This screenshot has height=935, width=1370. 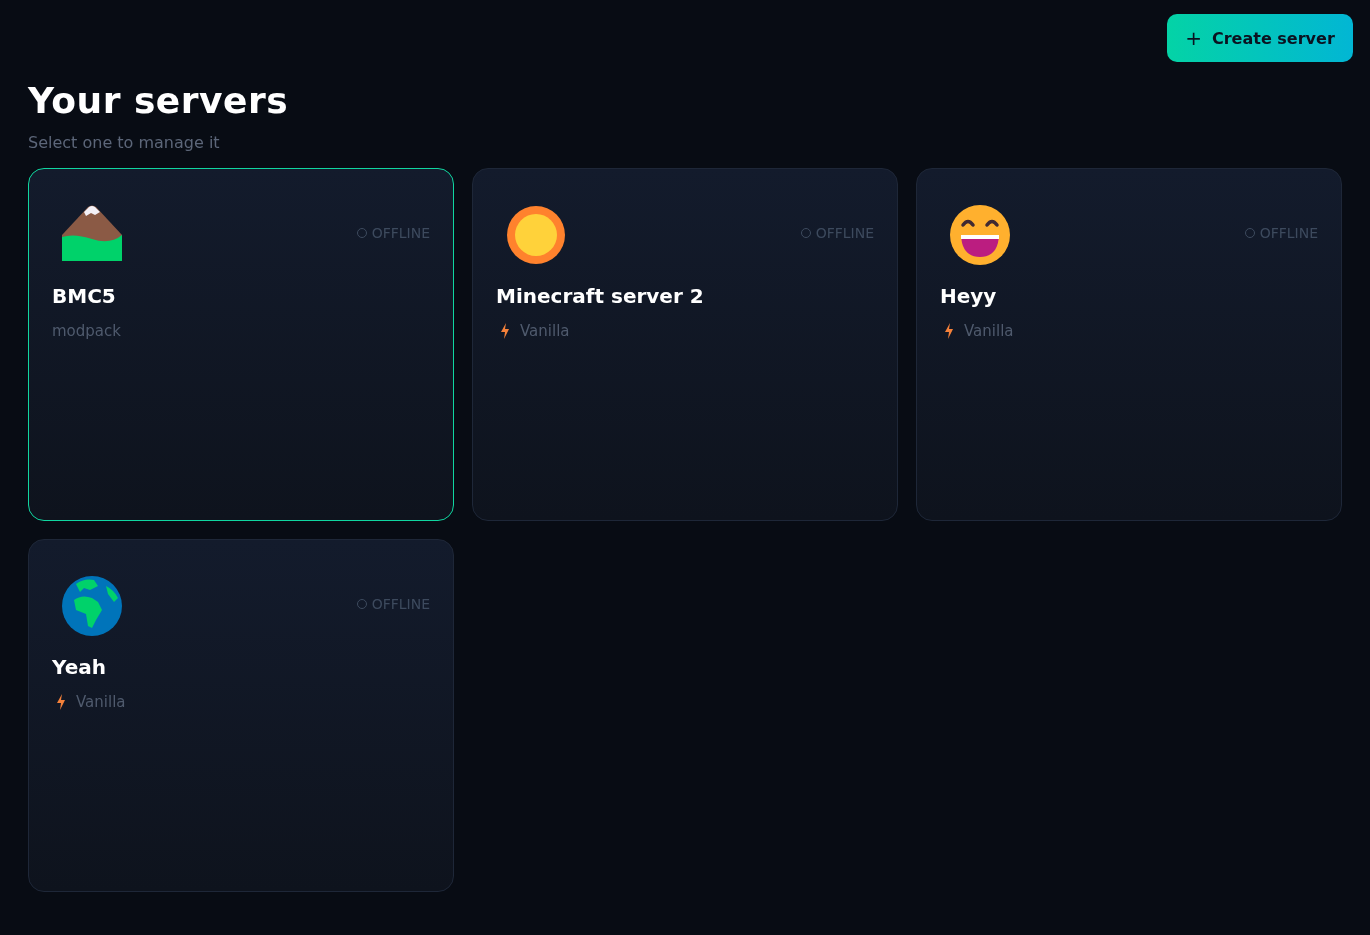 I want to click on server-name: BMC5, so click(x=84, y=296).